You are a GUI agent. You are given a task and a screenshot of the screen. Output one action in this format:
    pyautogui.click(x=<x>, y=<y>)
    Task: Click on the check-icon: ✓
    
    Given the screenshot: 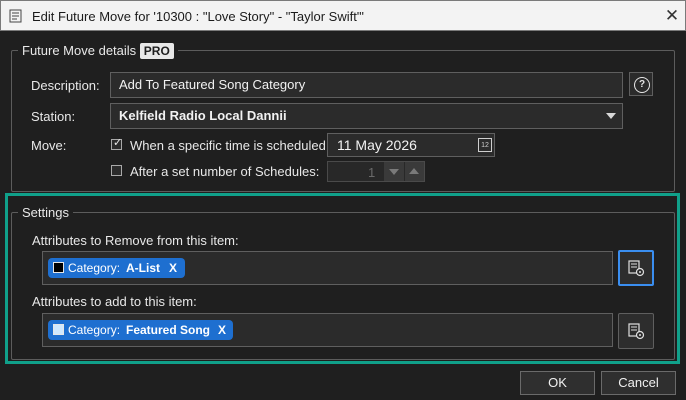 What is the action you would take?
    pyautogui.click(x=118, y=143)
    